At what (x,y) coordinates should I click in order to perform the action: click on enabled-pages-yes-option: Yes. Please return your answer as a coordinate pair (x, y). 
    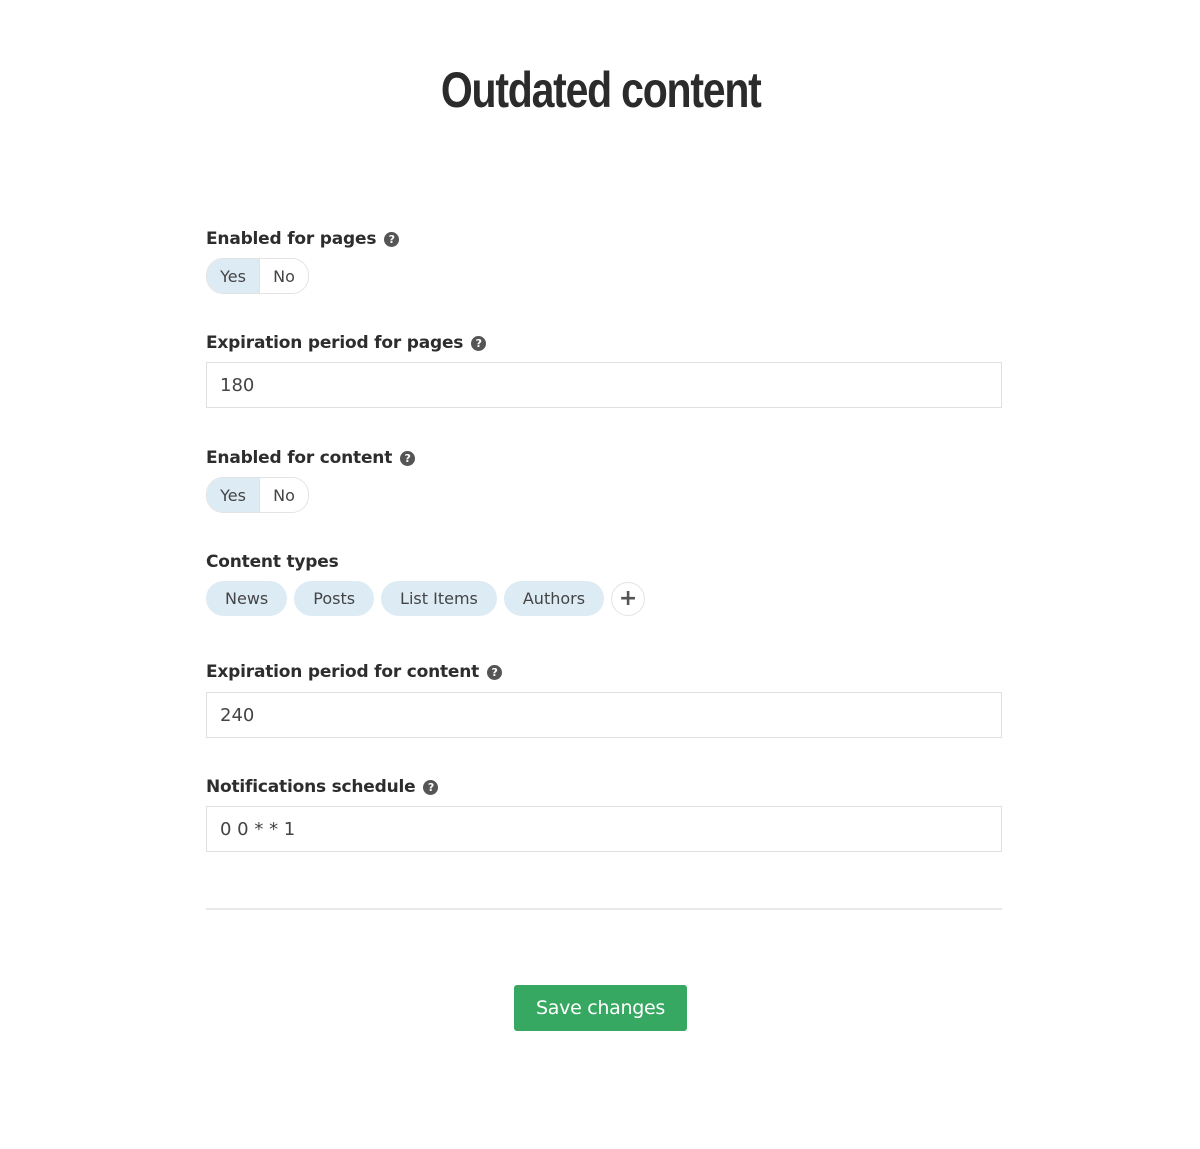
    Looking at the image, I should click on (233, 276).